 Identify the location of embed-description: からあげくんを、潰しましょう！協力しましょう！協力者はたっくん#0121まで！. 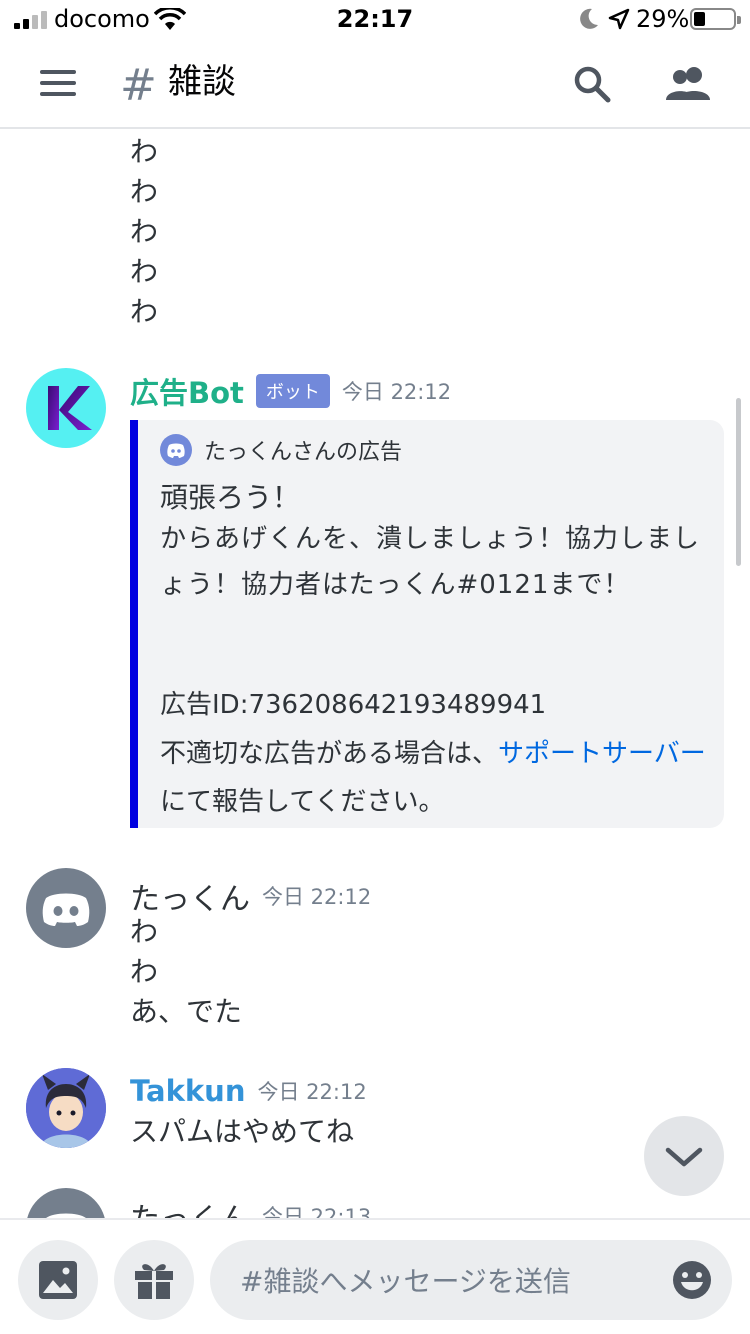
(430, 562).